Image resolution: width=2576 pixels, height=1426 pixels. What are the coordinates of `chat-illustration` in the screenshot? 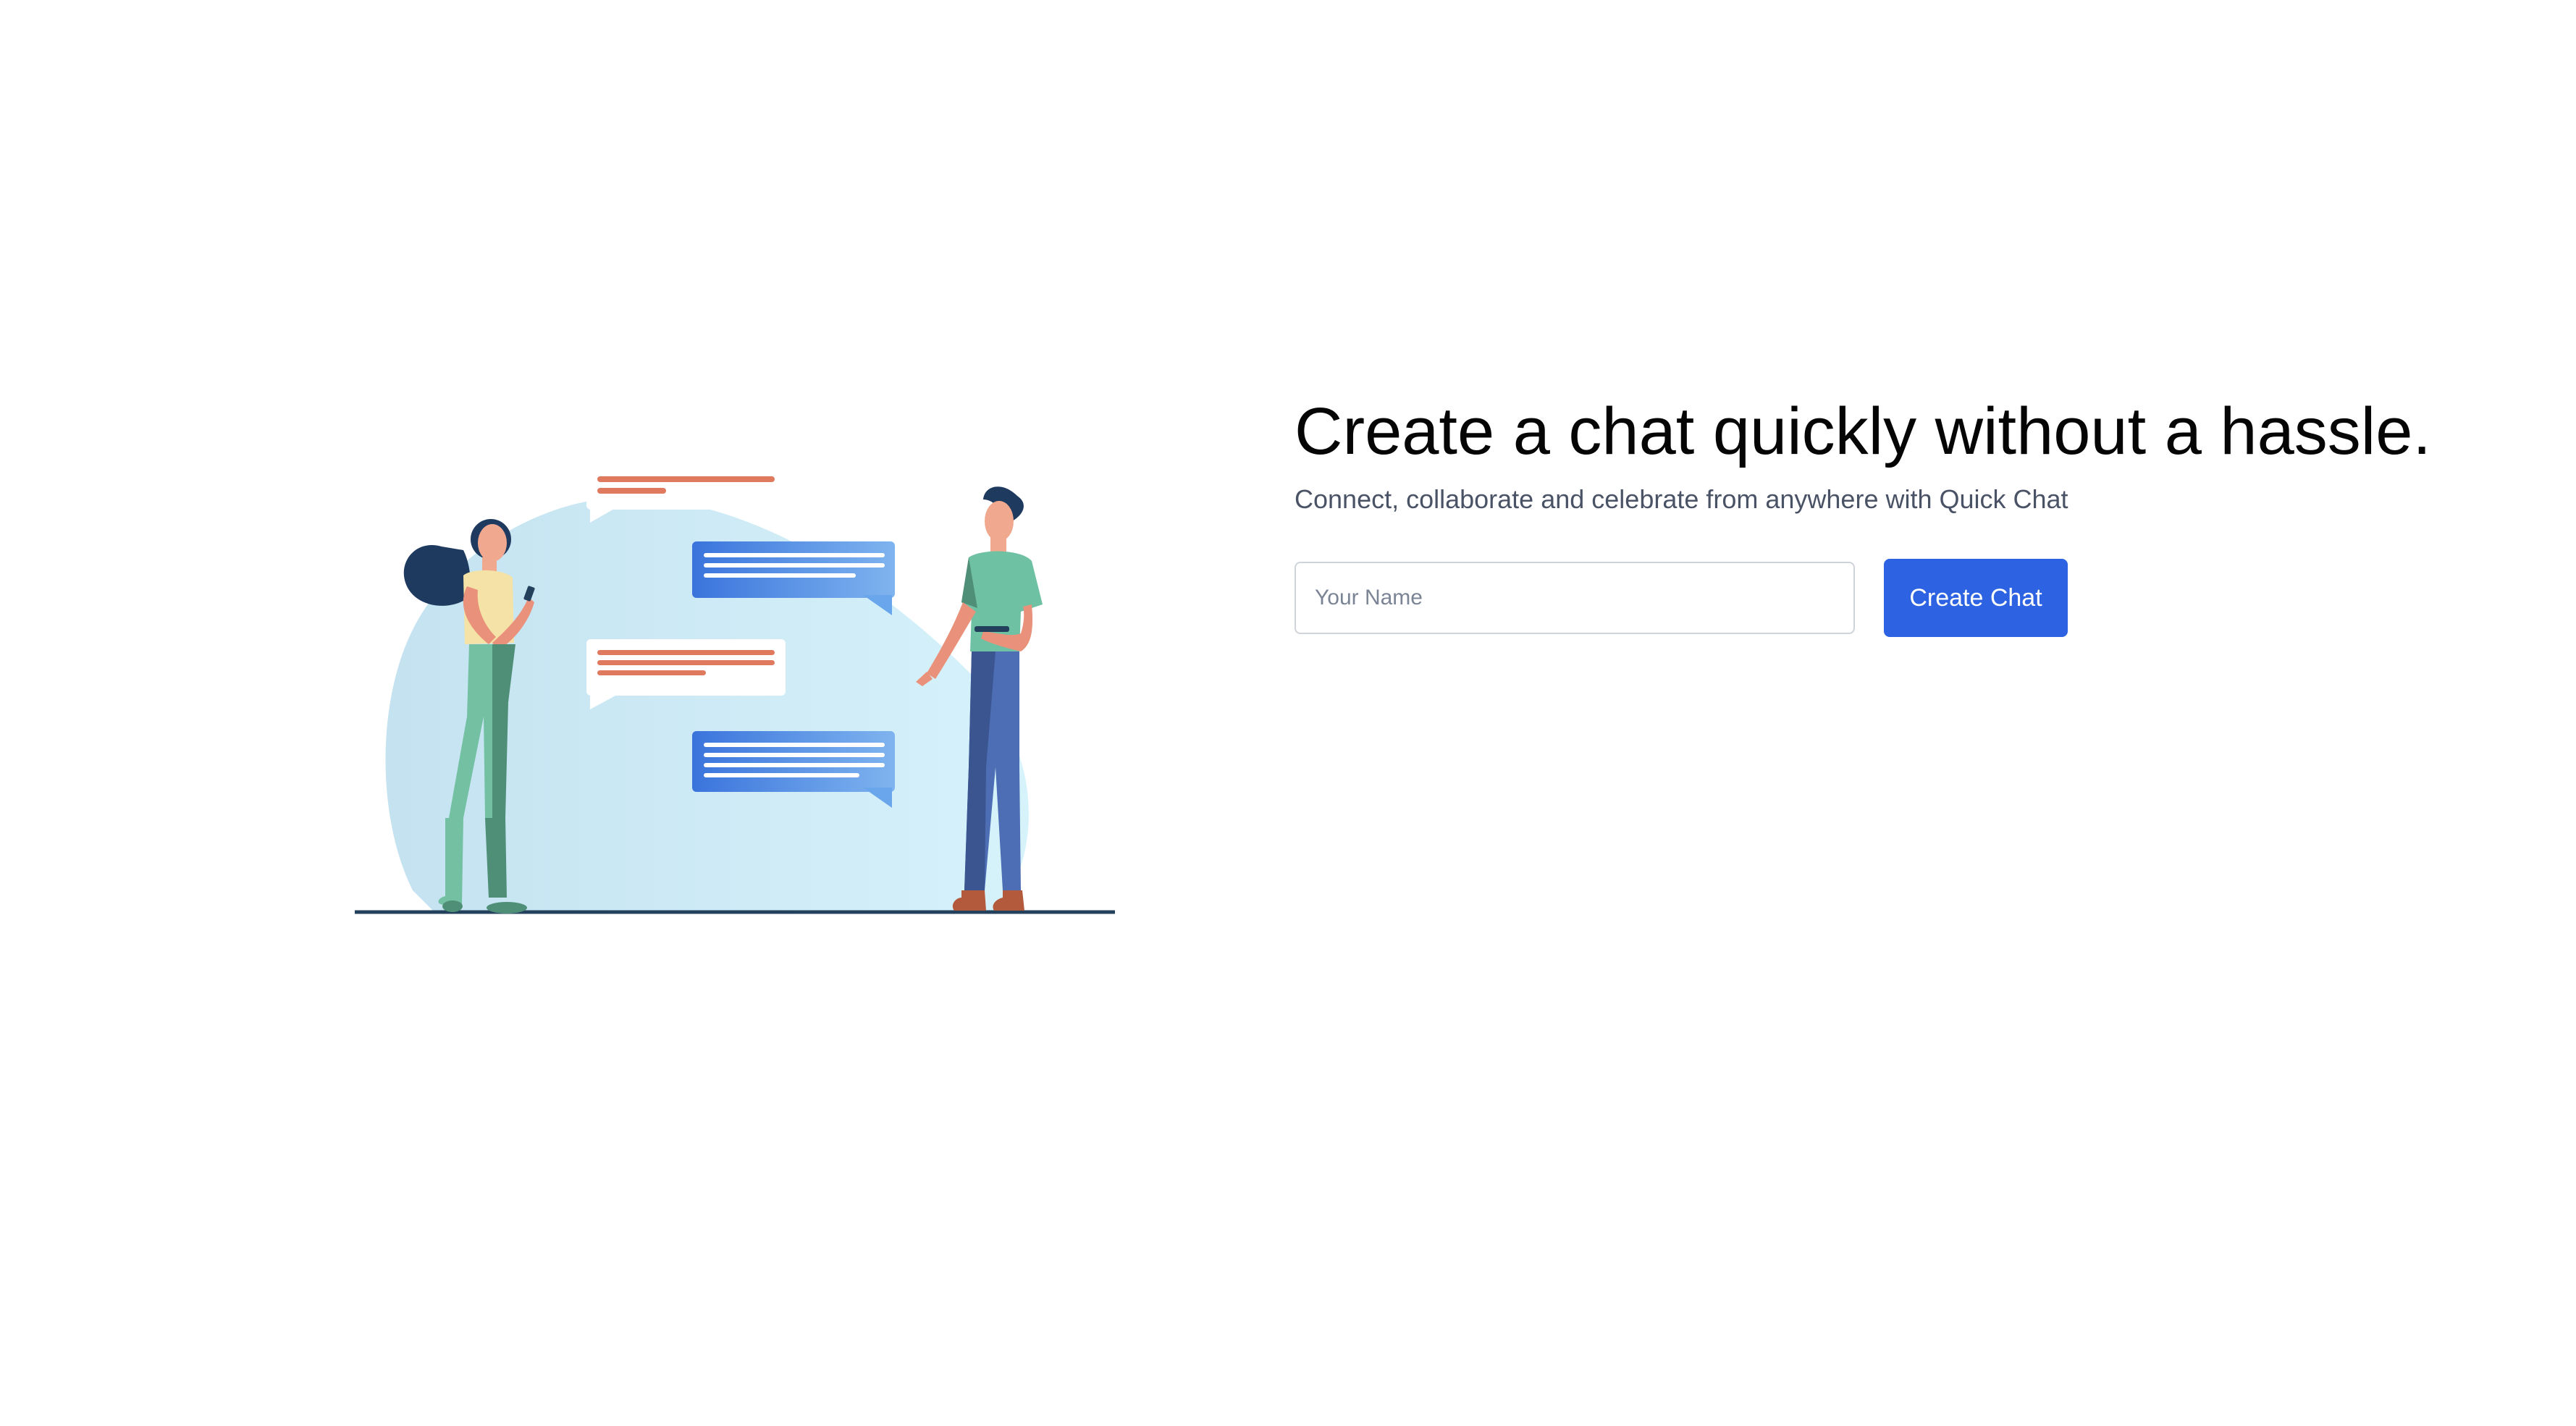 It's located at (738, 666).